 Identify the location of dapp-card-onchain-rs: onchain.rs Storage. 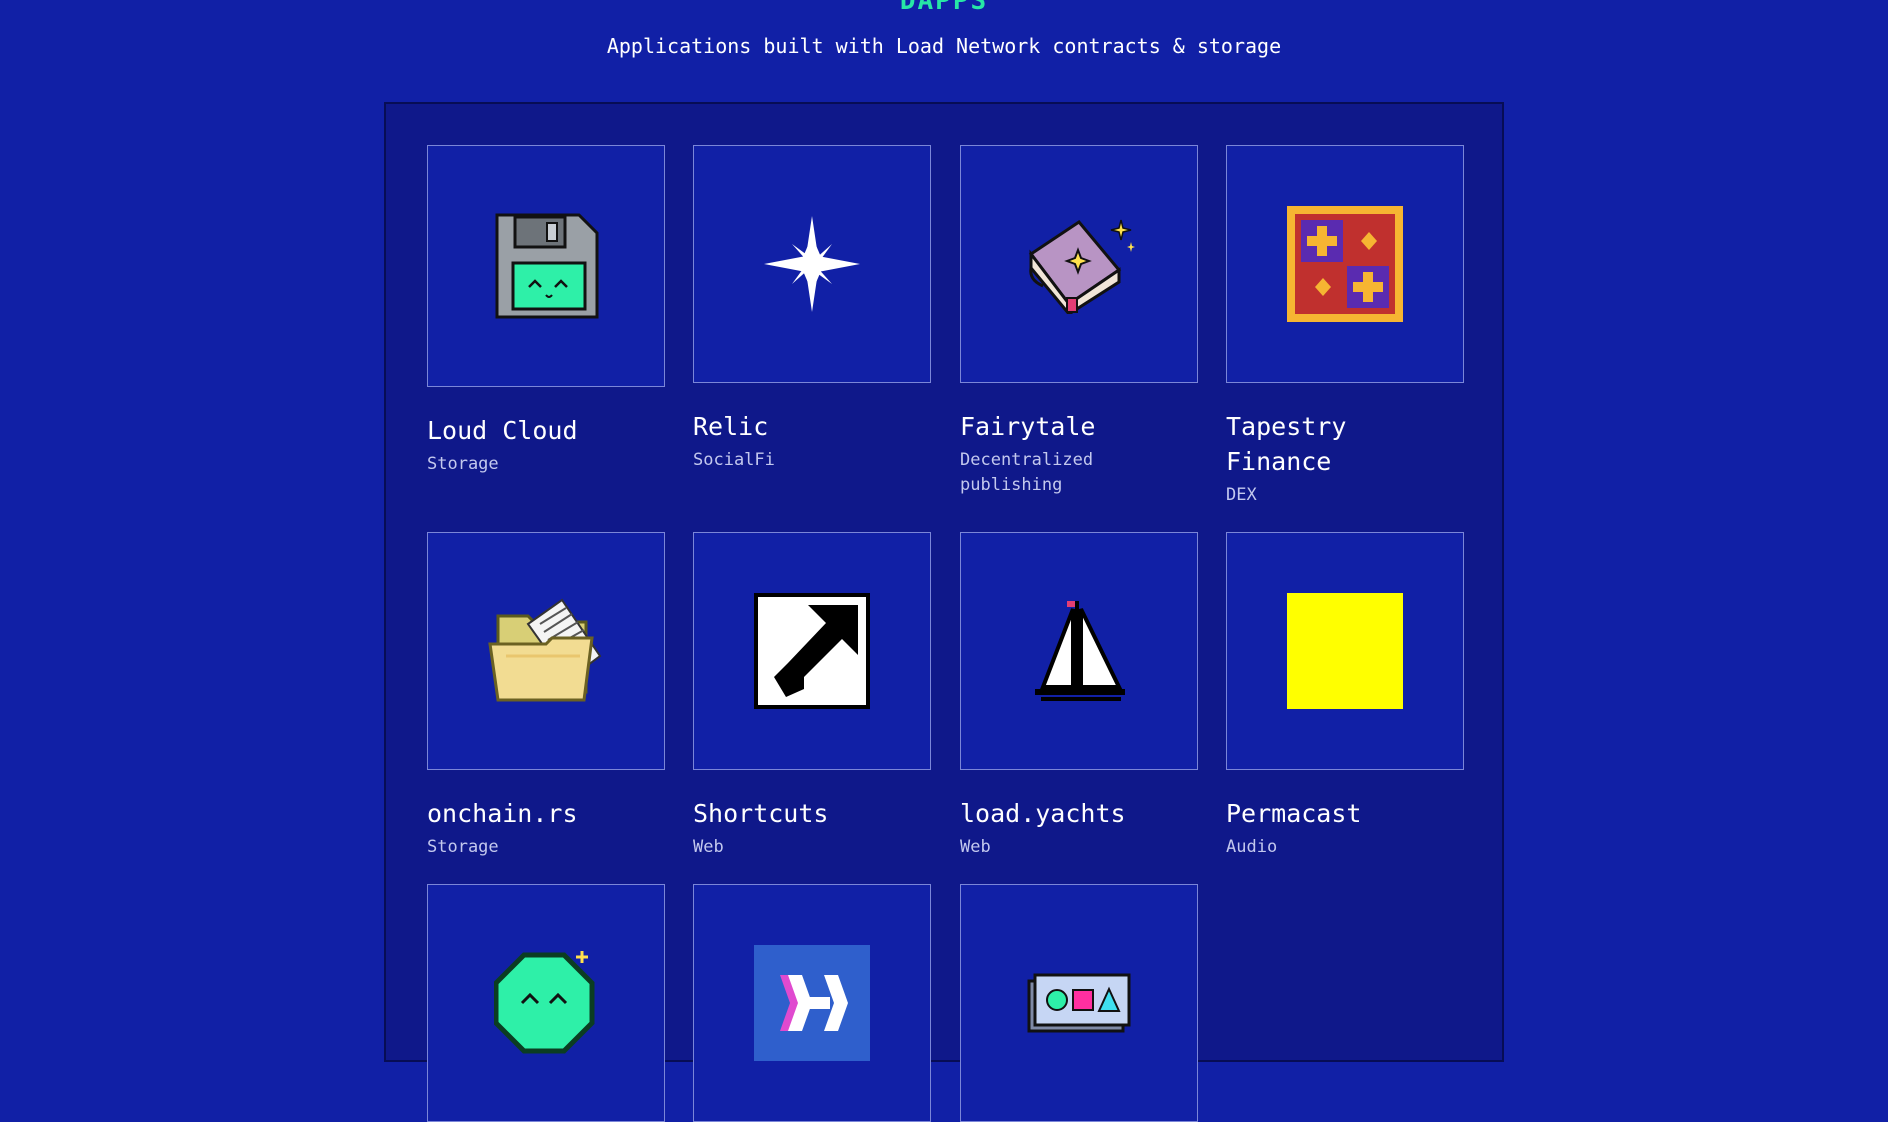
(546, 696).